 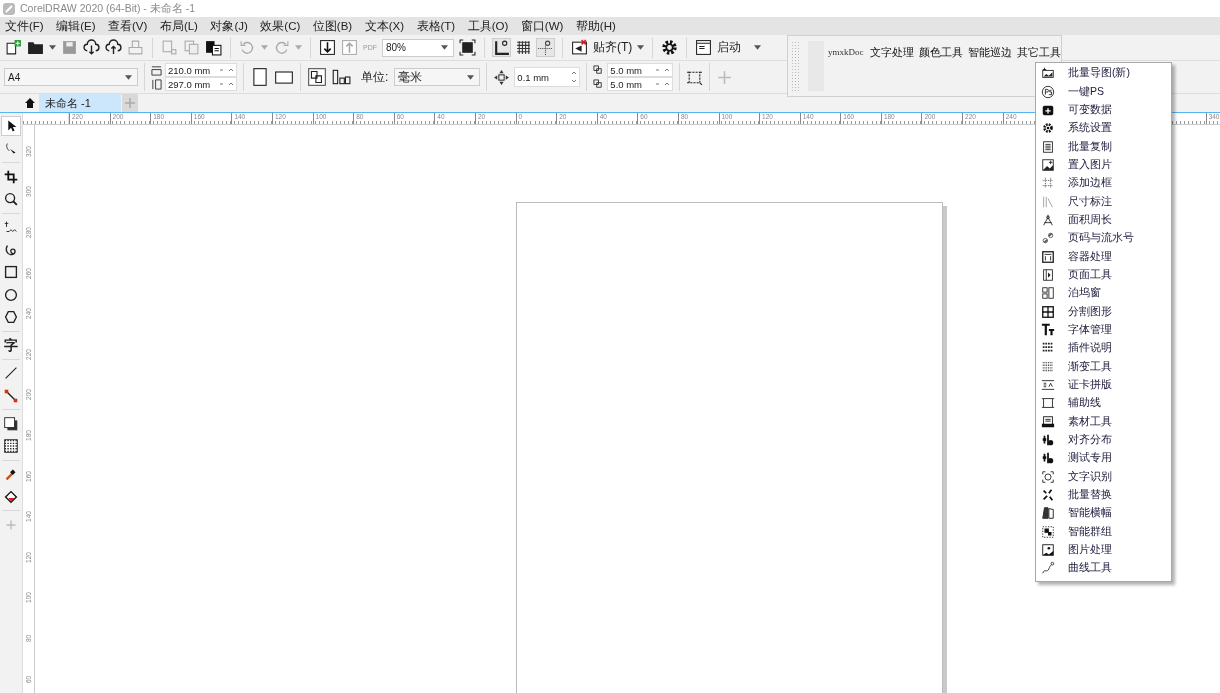 I want to click on plugin-menu-tab: 智能巡边, so click(x=989, y=52).